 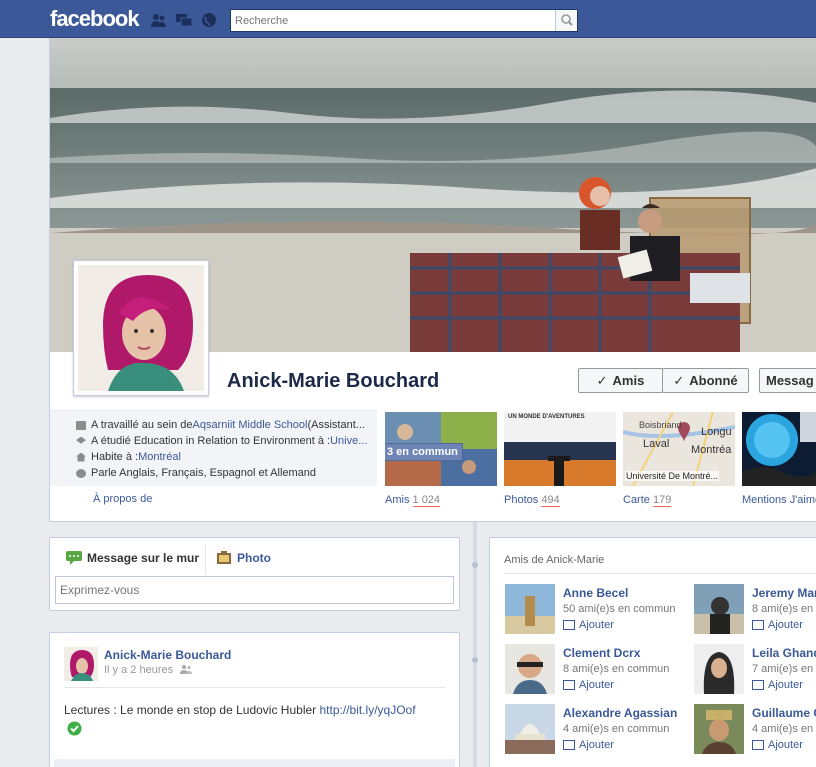 I want to click on friend-name: Anne Becel, so click(x=595, y=593).